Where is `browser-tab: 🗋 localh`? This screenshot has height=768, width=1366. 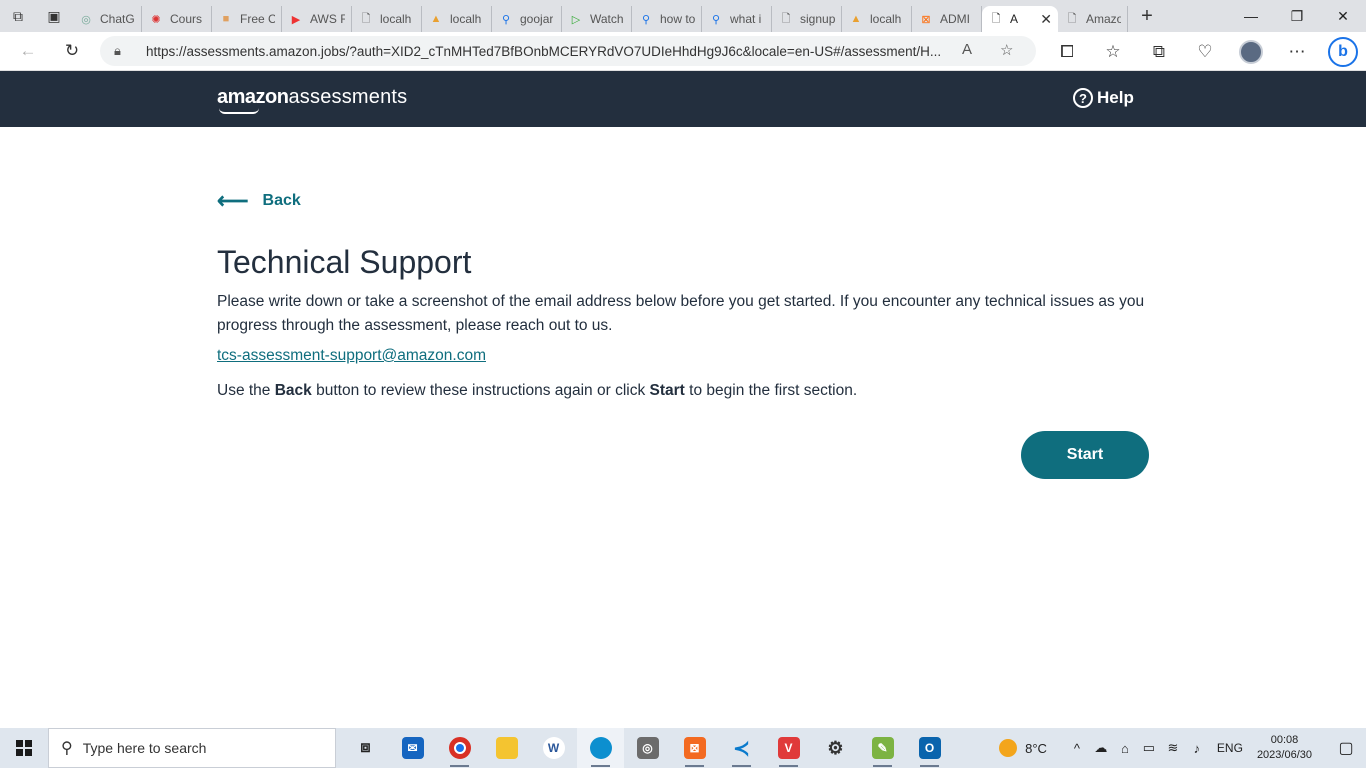
browser-tab: 🗋 localh is located at coordinates (387, 19).